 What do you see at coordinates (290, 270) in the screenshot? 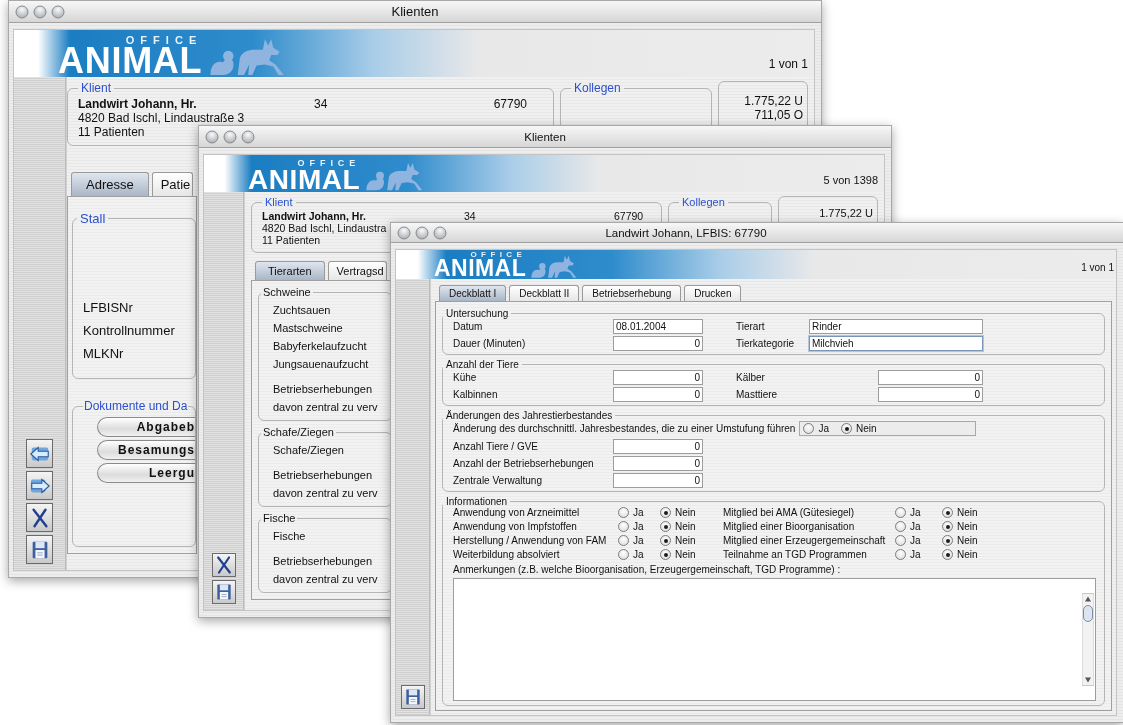
I see `tab: Tierarten` at bounding box center [290, 270].